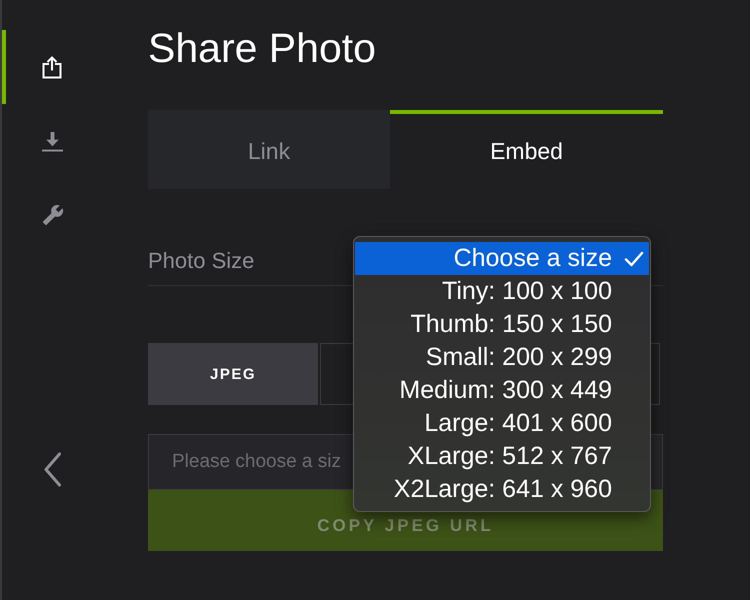 The image size is (750, 600). Describe the element at coordinates (269, 149) in the screenshot. I see `tab: Link` at that location.